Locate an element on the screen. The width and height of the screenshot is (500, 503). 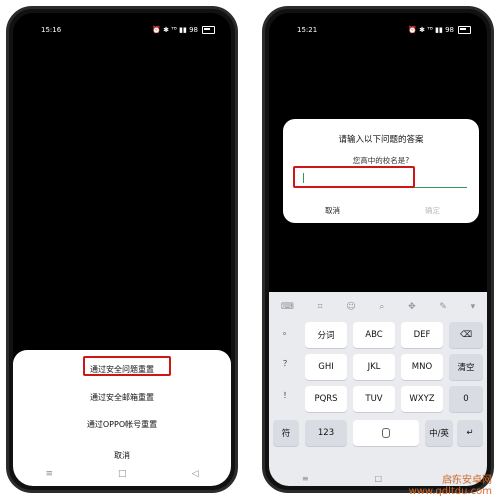
punct-exclaim: ！ is located at coordinates (287, 395).